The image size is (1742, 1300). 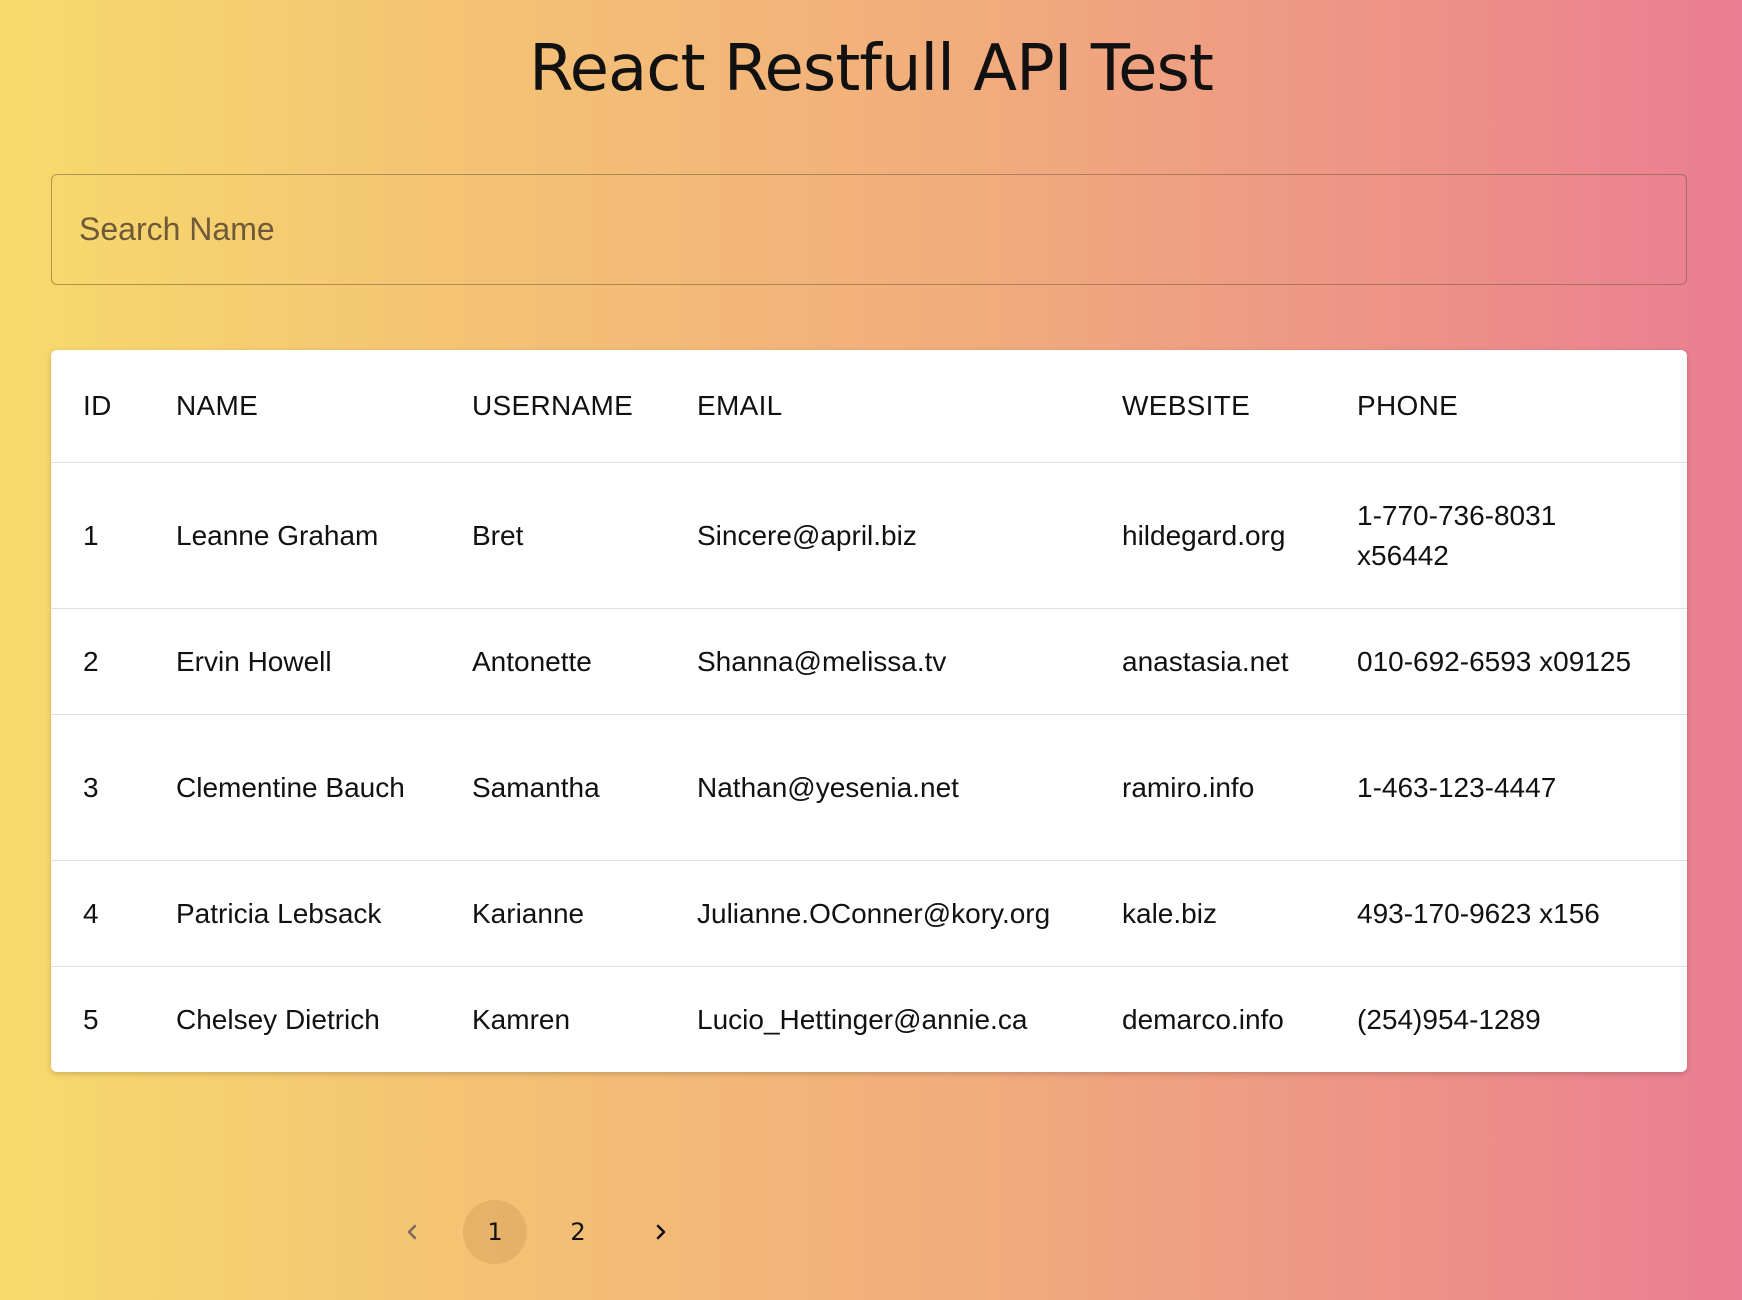 What do you see at coordinates (278, 1019) in the screenshot?
I see `cell-name: Chelsey Dietrich` at bounding box center [278, 1019].